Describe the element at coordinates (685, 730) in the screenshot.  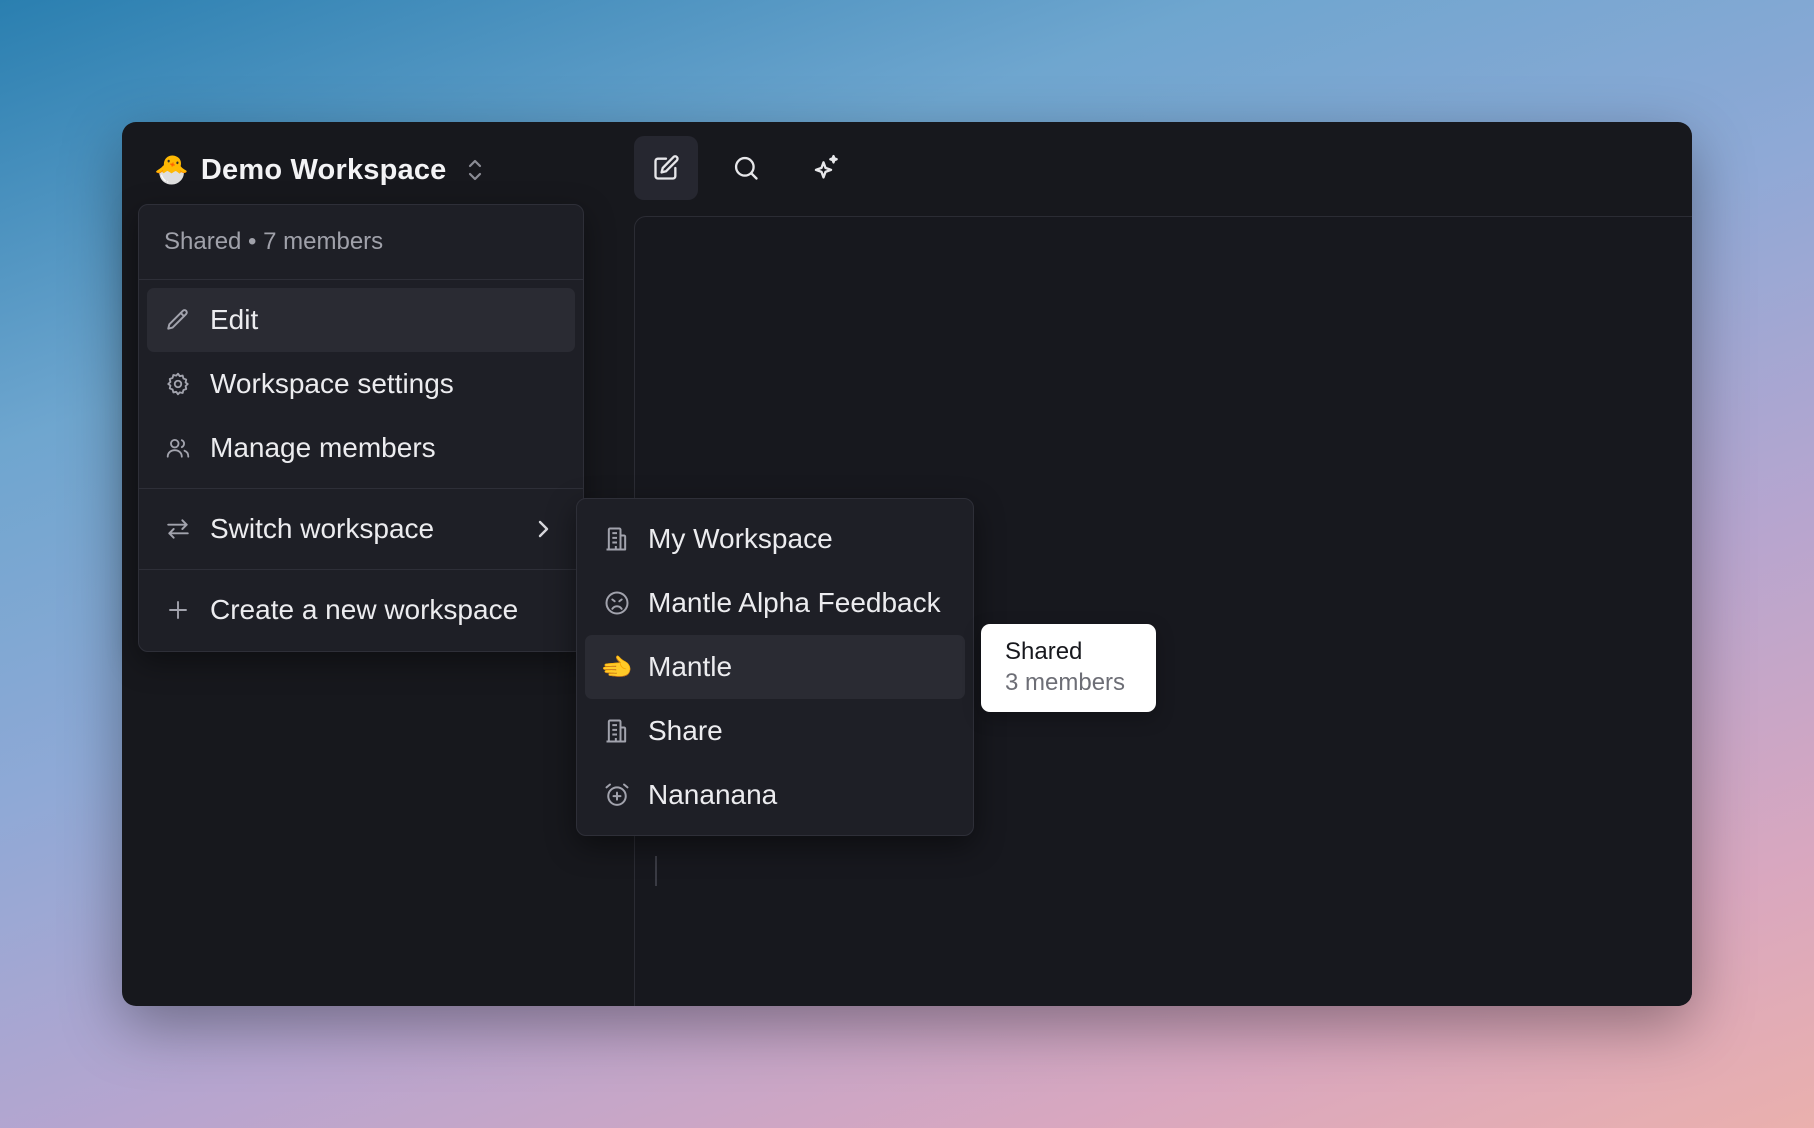
I see `workspace-option-label: Share` at that location.